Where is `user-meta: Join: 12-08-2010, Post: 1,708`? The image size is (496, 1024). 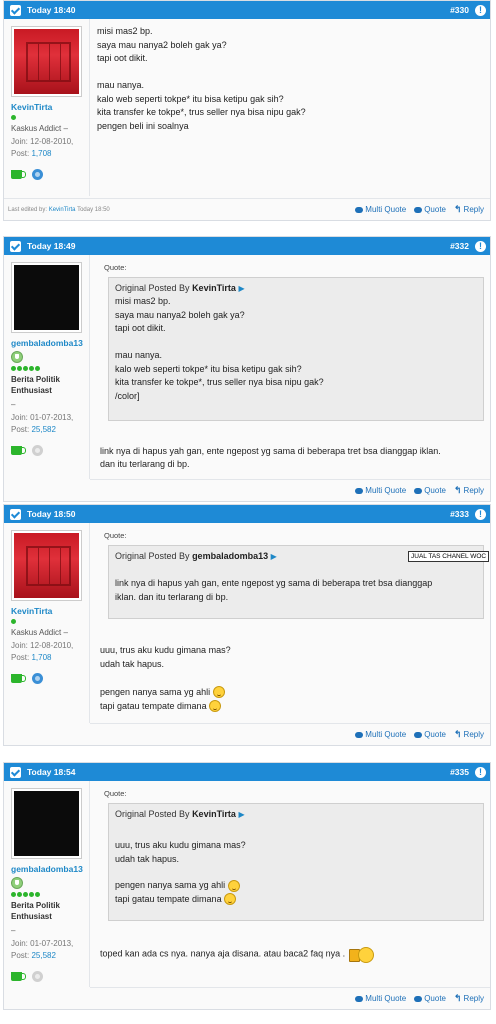
user-meta: Join: 12-08-2010, Post: 1,708 is located at coordinates (42, 147).